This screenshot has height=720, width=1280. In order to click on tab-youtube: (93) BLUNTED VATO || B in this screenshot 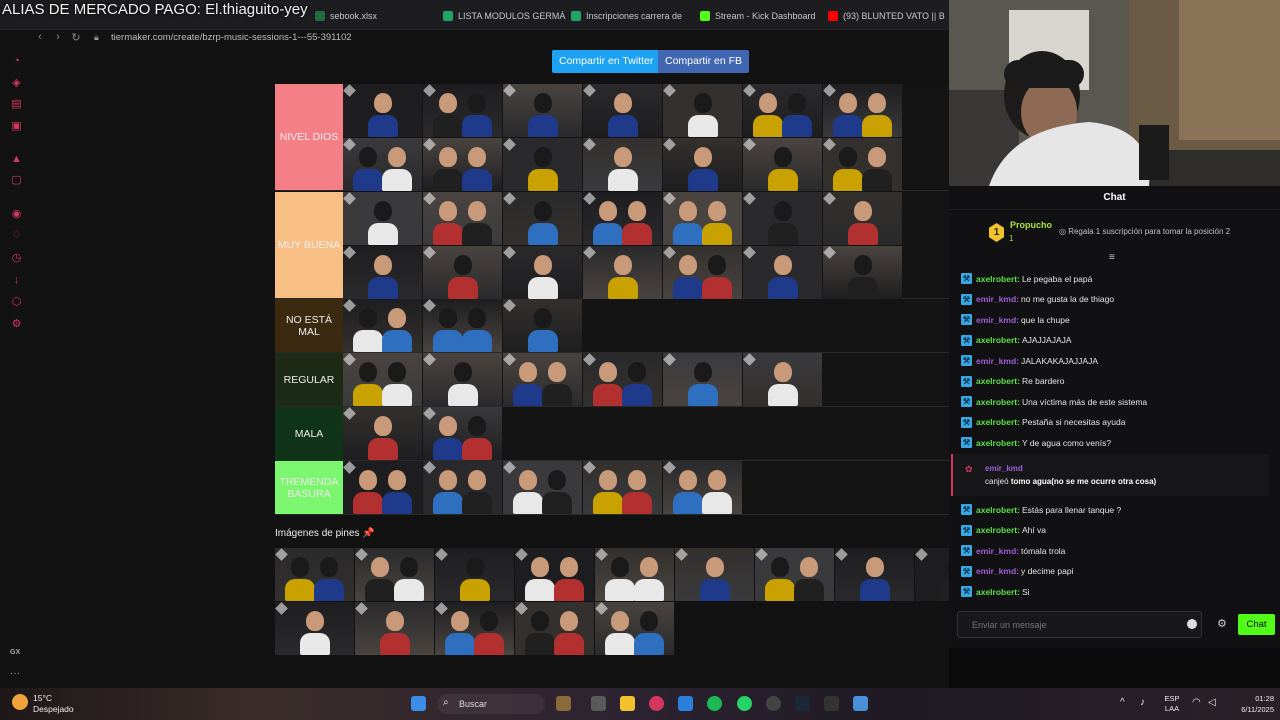, I will do `click(886, 16)`.